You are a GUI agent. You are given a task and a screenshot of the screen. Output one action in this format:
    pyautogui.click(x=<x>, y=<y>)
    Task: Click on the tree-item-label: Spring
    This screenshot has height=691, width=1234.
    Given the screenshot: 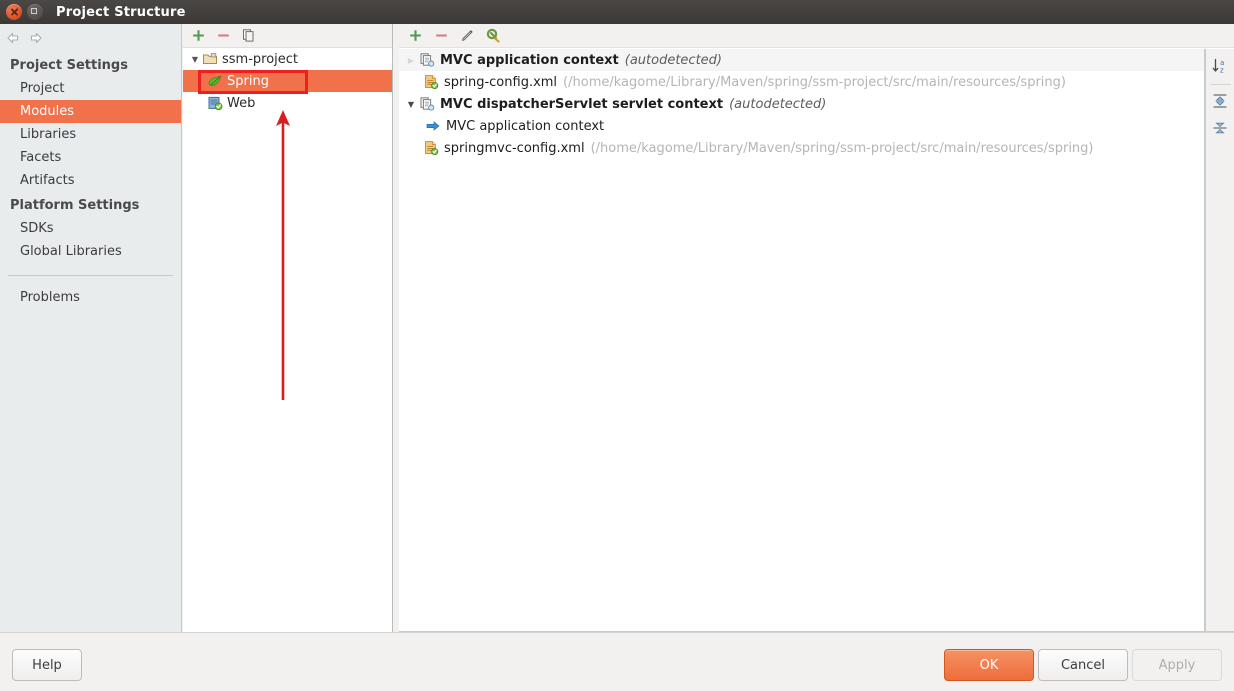 What is the action you would take?
    pyautogui.click(x=248, y=81)
    